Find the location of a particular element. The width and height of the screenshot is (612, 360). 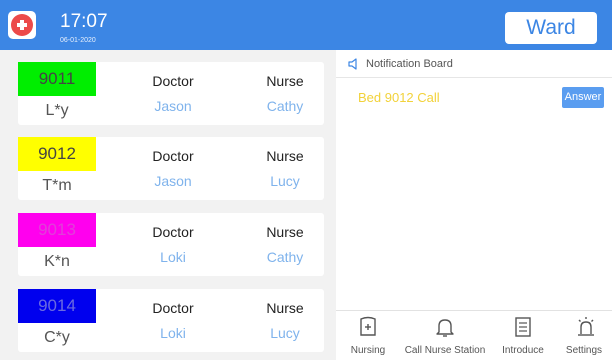

bed-number: 9012 is located at coordinates (57, 154).